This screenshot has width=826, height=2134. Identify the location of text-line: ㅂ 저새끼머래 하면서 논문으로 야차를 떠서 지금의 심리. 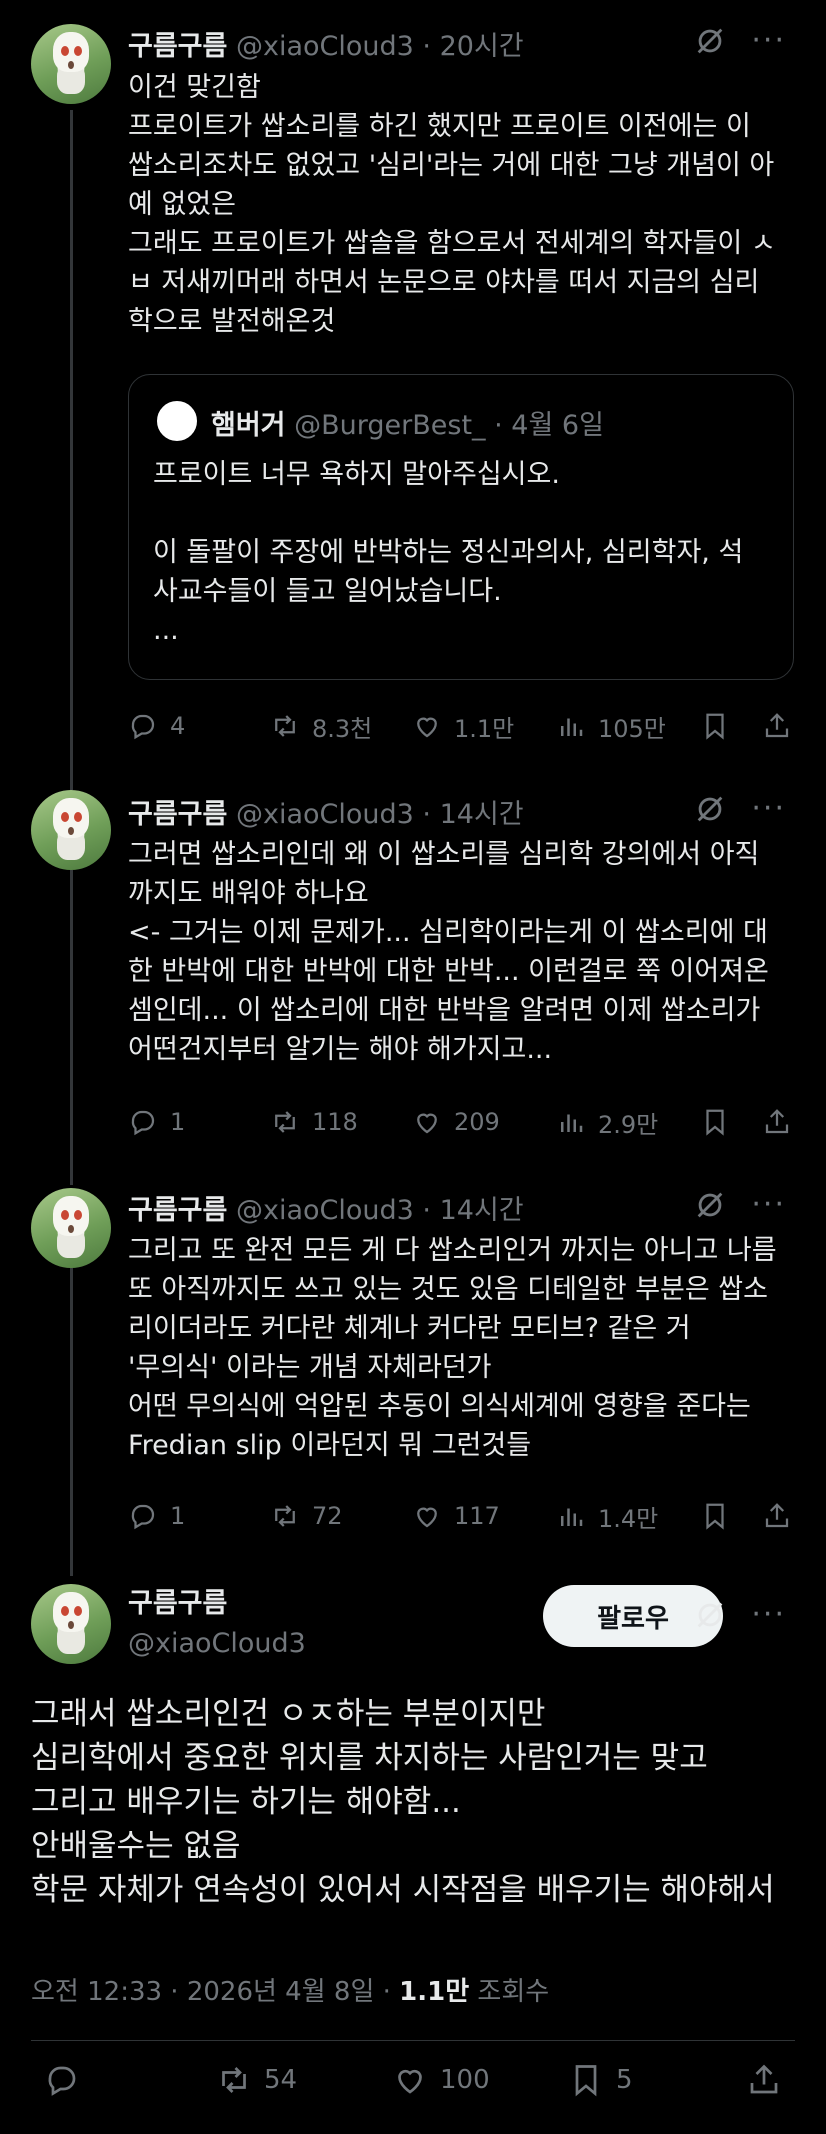
(444, 282).